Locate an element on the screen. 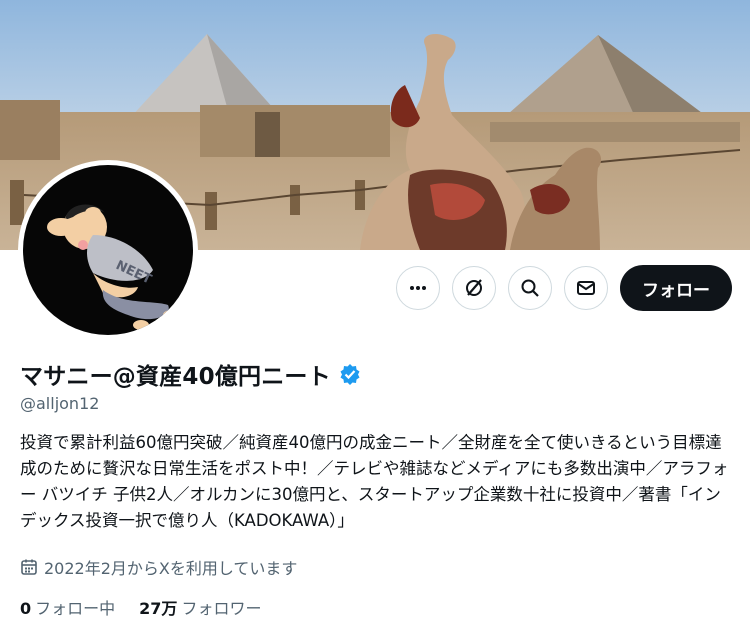  calendar-icon is located at coordinates (29, 567).